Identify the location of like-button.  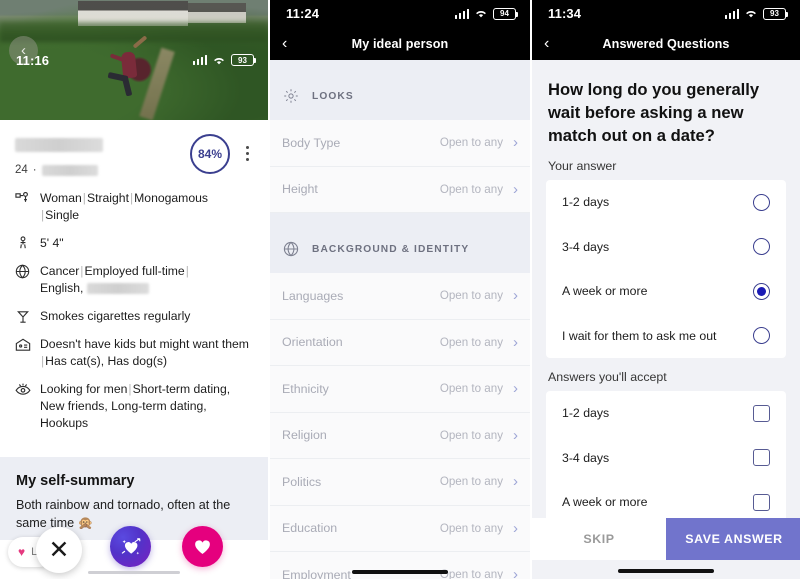
(202, 546).